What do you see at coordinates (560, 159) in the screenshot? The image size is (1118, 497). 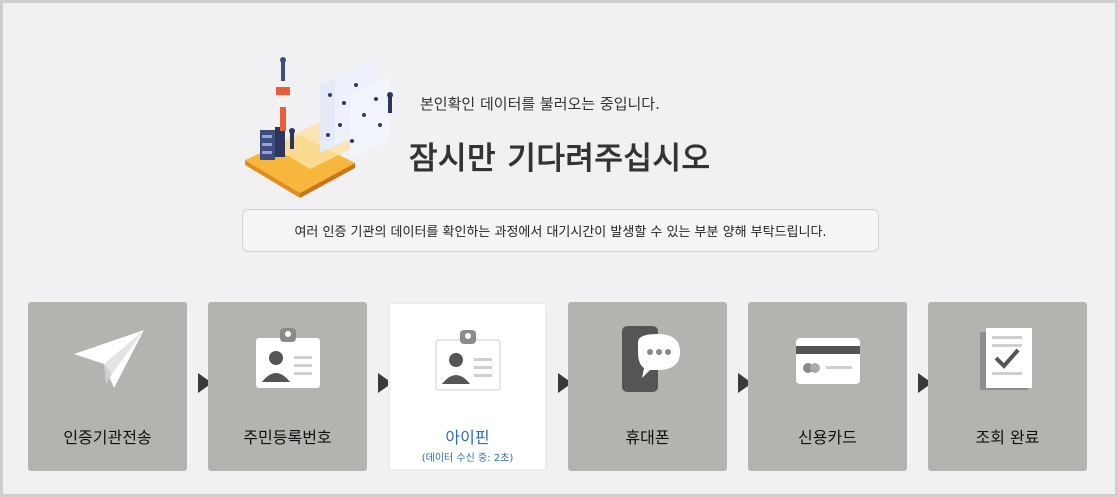 I see `loading-main-message: 잠시만 기다려주십시오` at bounding box center [560, 159].